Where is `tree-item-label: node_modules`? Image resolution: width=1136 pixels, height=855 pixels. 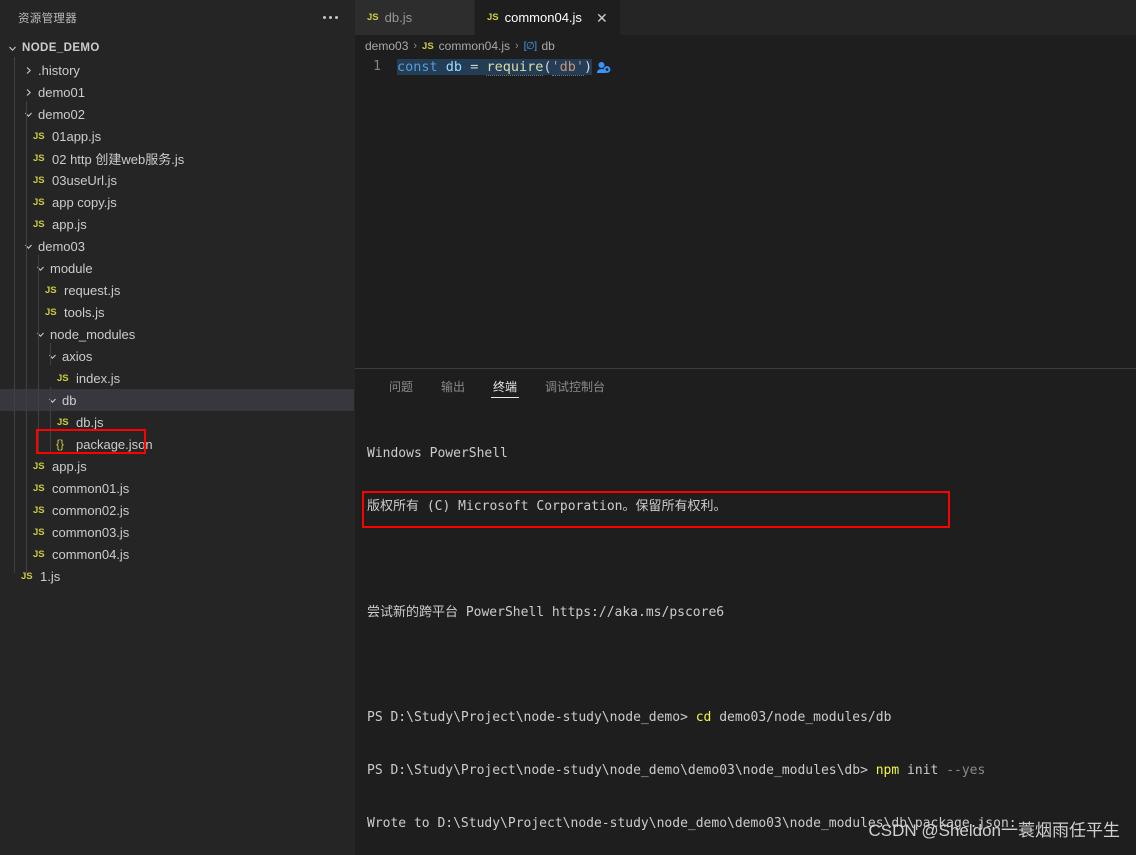
tree-item-label: node_modules is located at coordinates (93, 334).